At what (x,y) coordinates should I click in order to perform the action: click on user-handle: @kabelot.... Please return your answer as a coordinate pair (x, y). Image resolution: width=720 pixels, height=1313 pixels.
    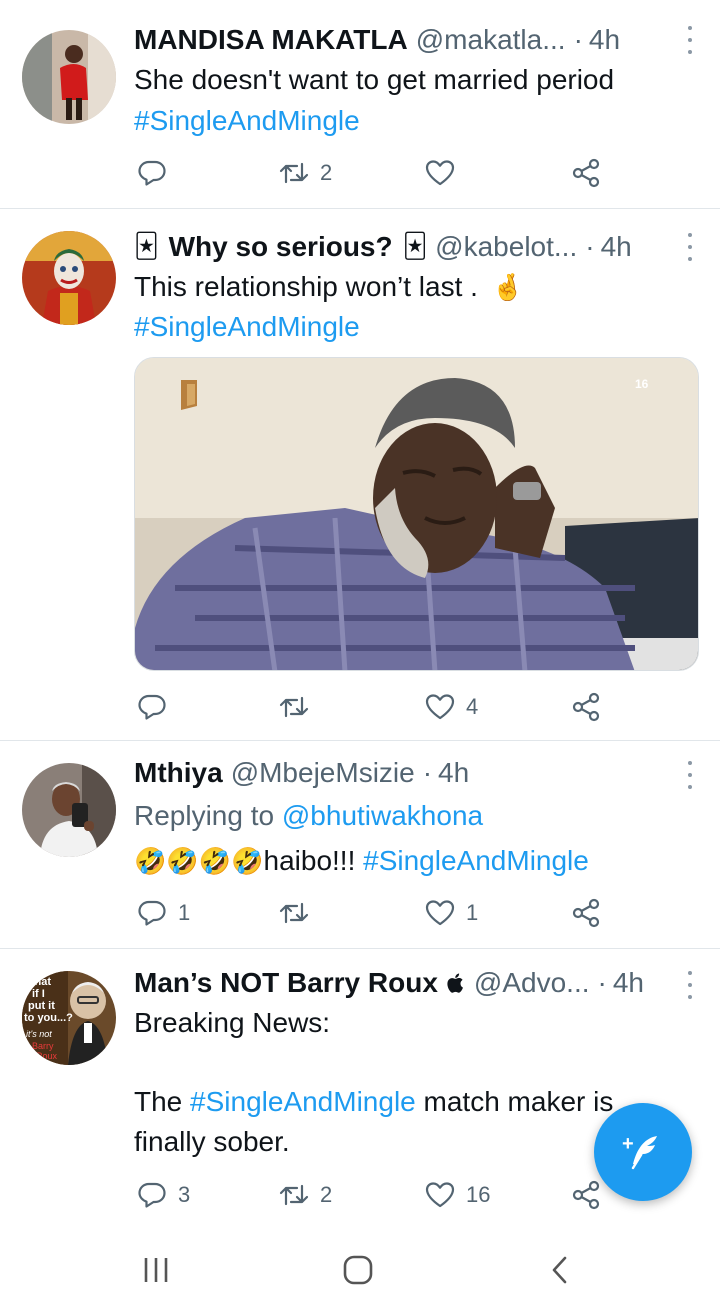
    Looking at the image, I should click on (506, 247).